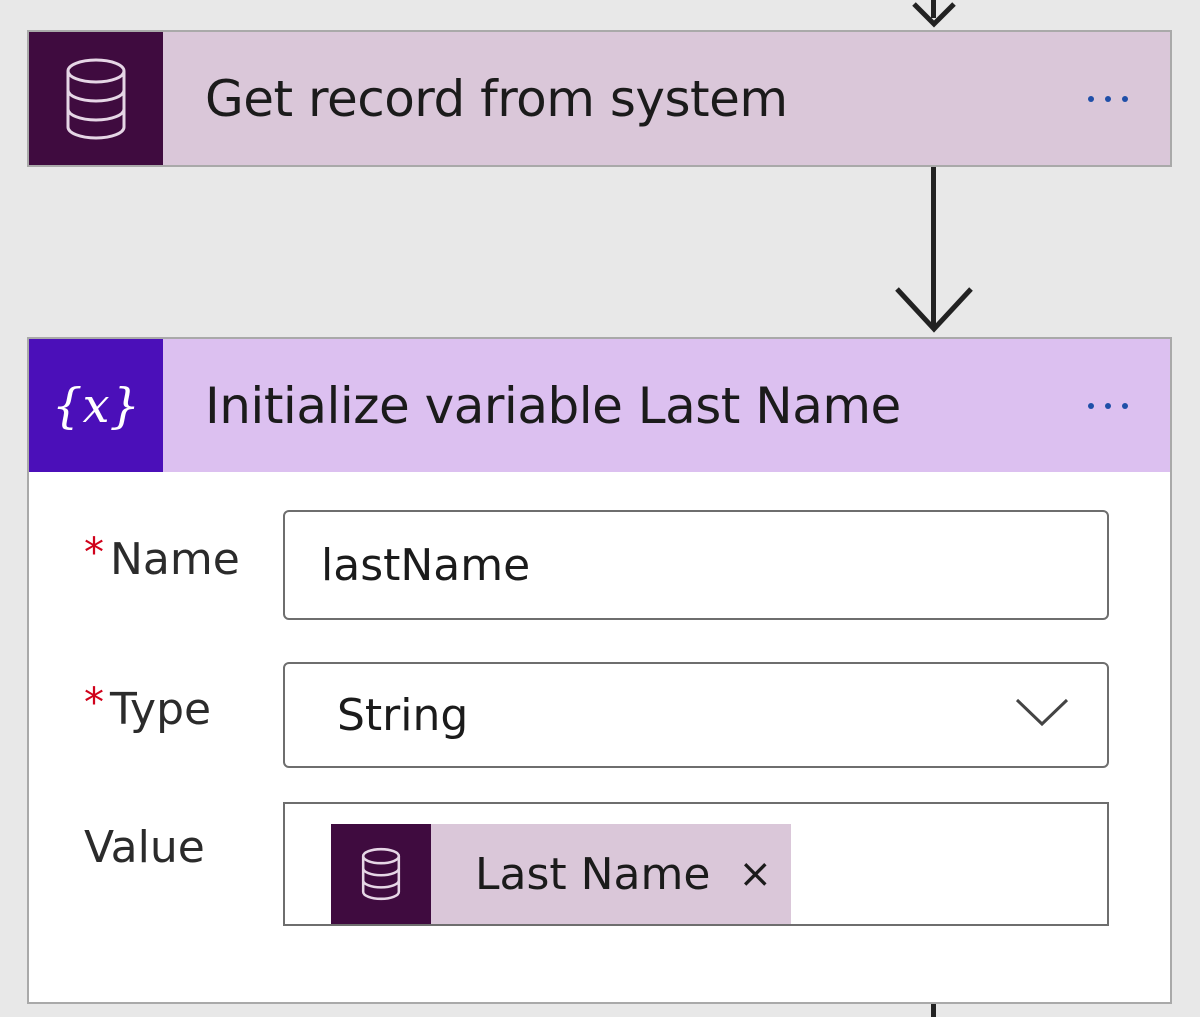 Image resolution: width=1200 pixels, height=1017 pixels. I want to click on dynamic-content-token: Last Name ×, so click(561, 874).